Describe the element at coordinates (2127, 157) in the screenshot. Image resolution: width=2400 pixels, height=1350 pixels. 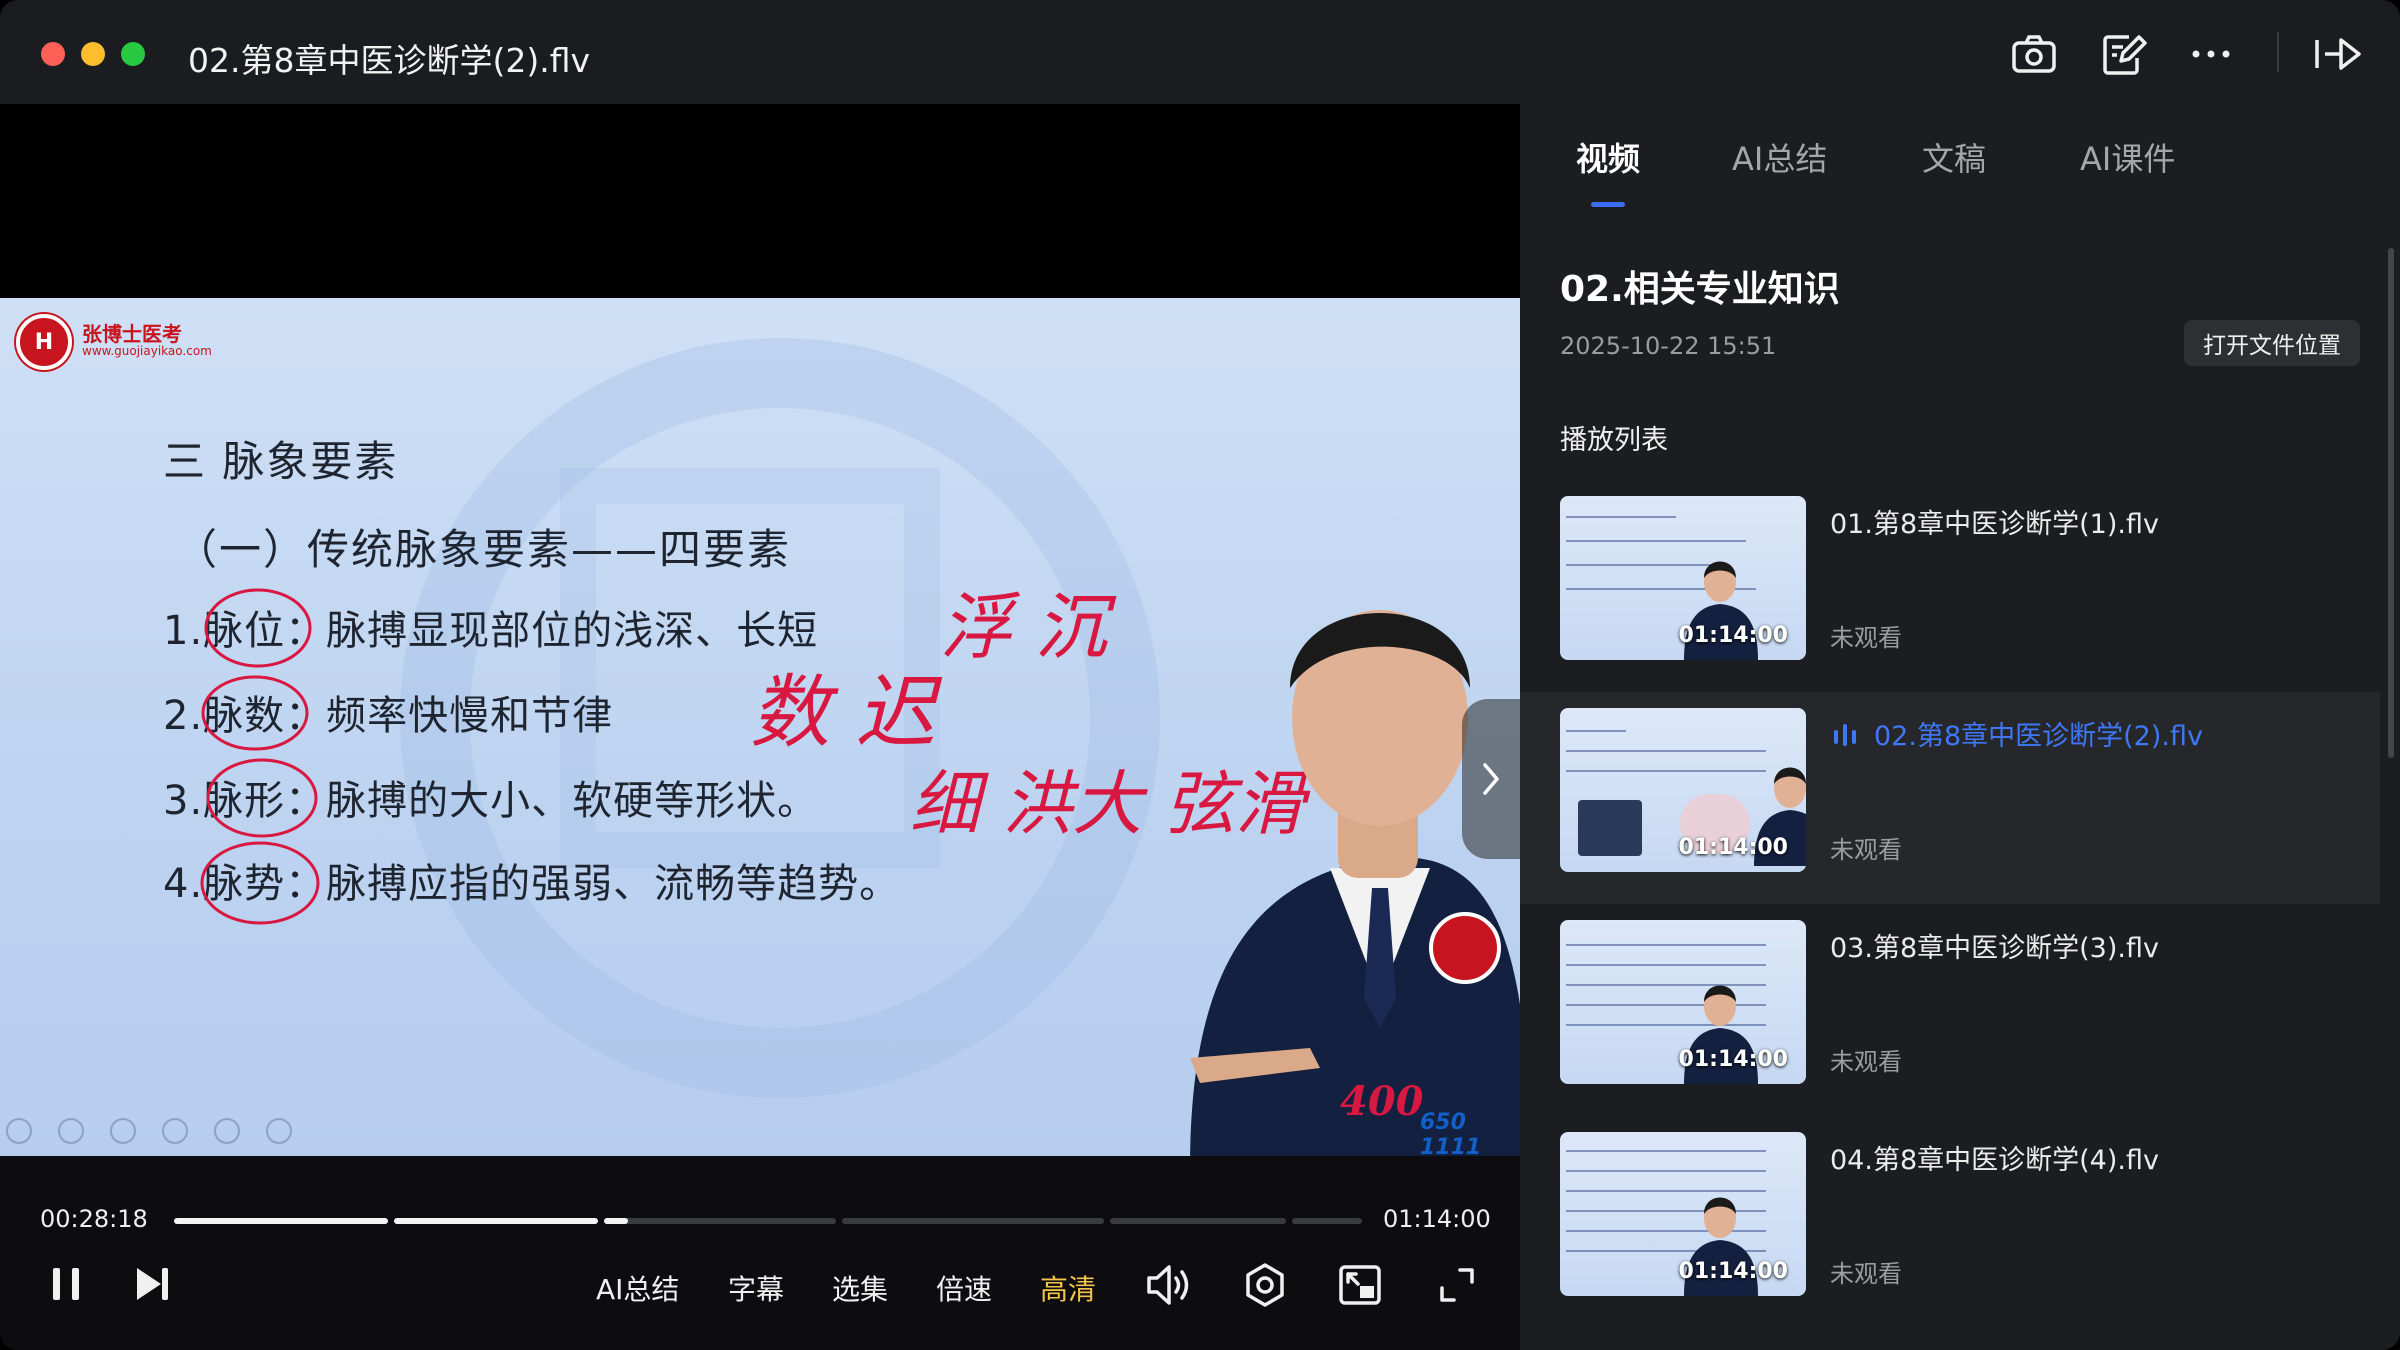
I see `tab-ai-courseware: AI课件` at that location.